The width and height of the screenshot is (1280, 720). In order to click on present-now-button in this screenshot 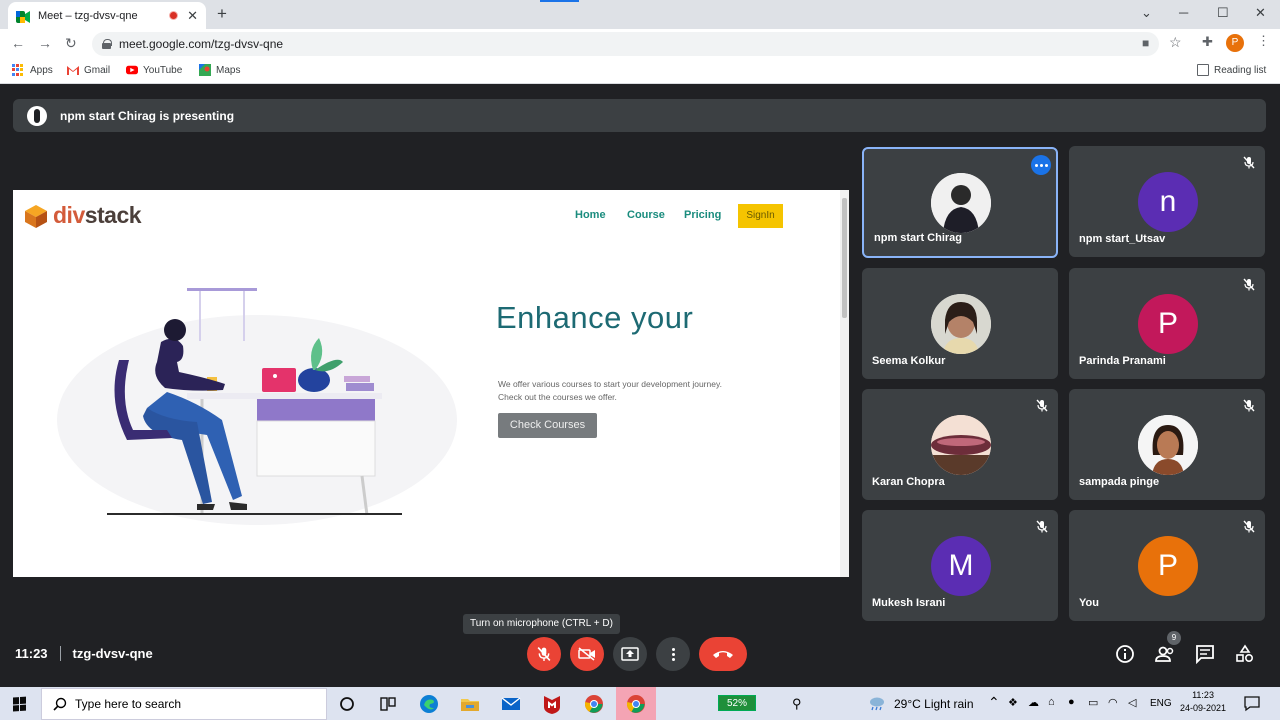, I will do `click(630, 654)`.